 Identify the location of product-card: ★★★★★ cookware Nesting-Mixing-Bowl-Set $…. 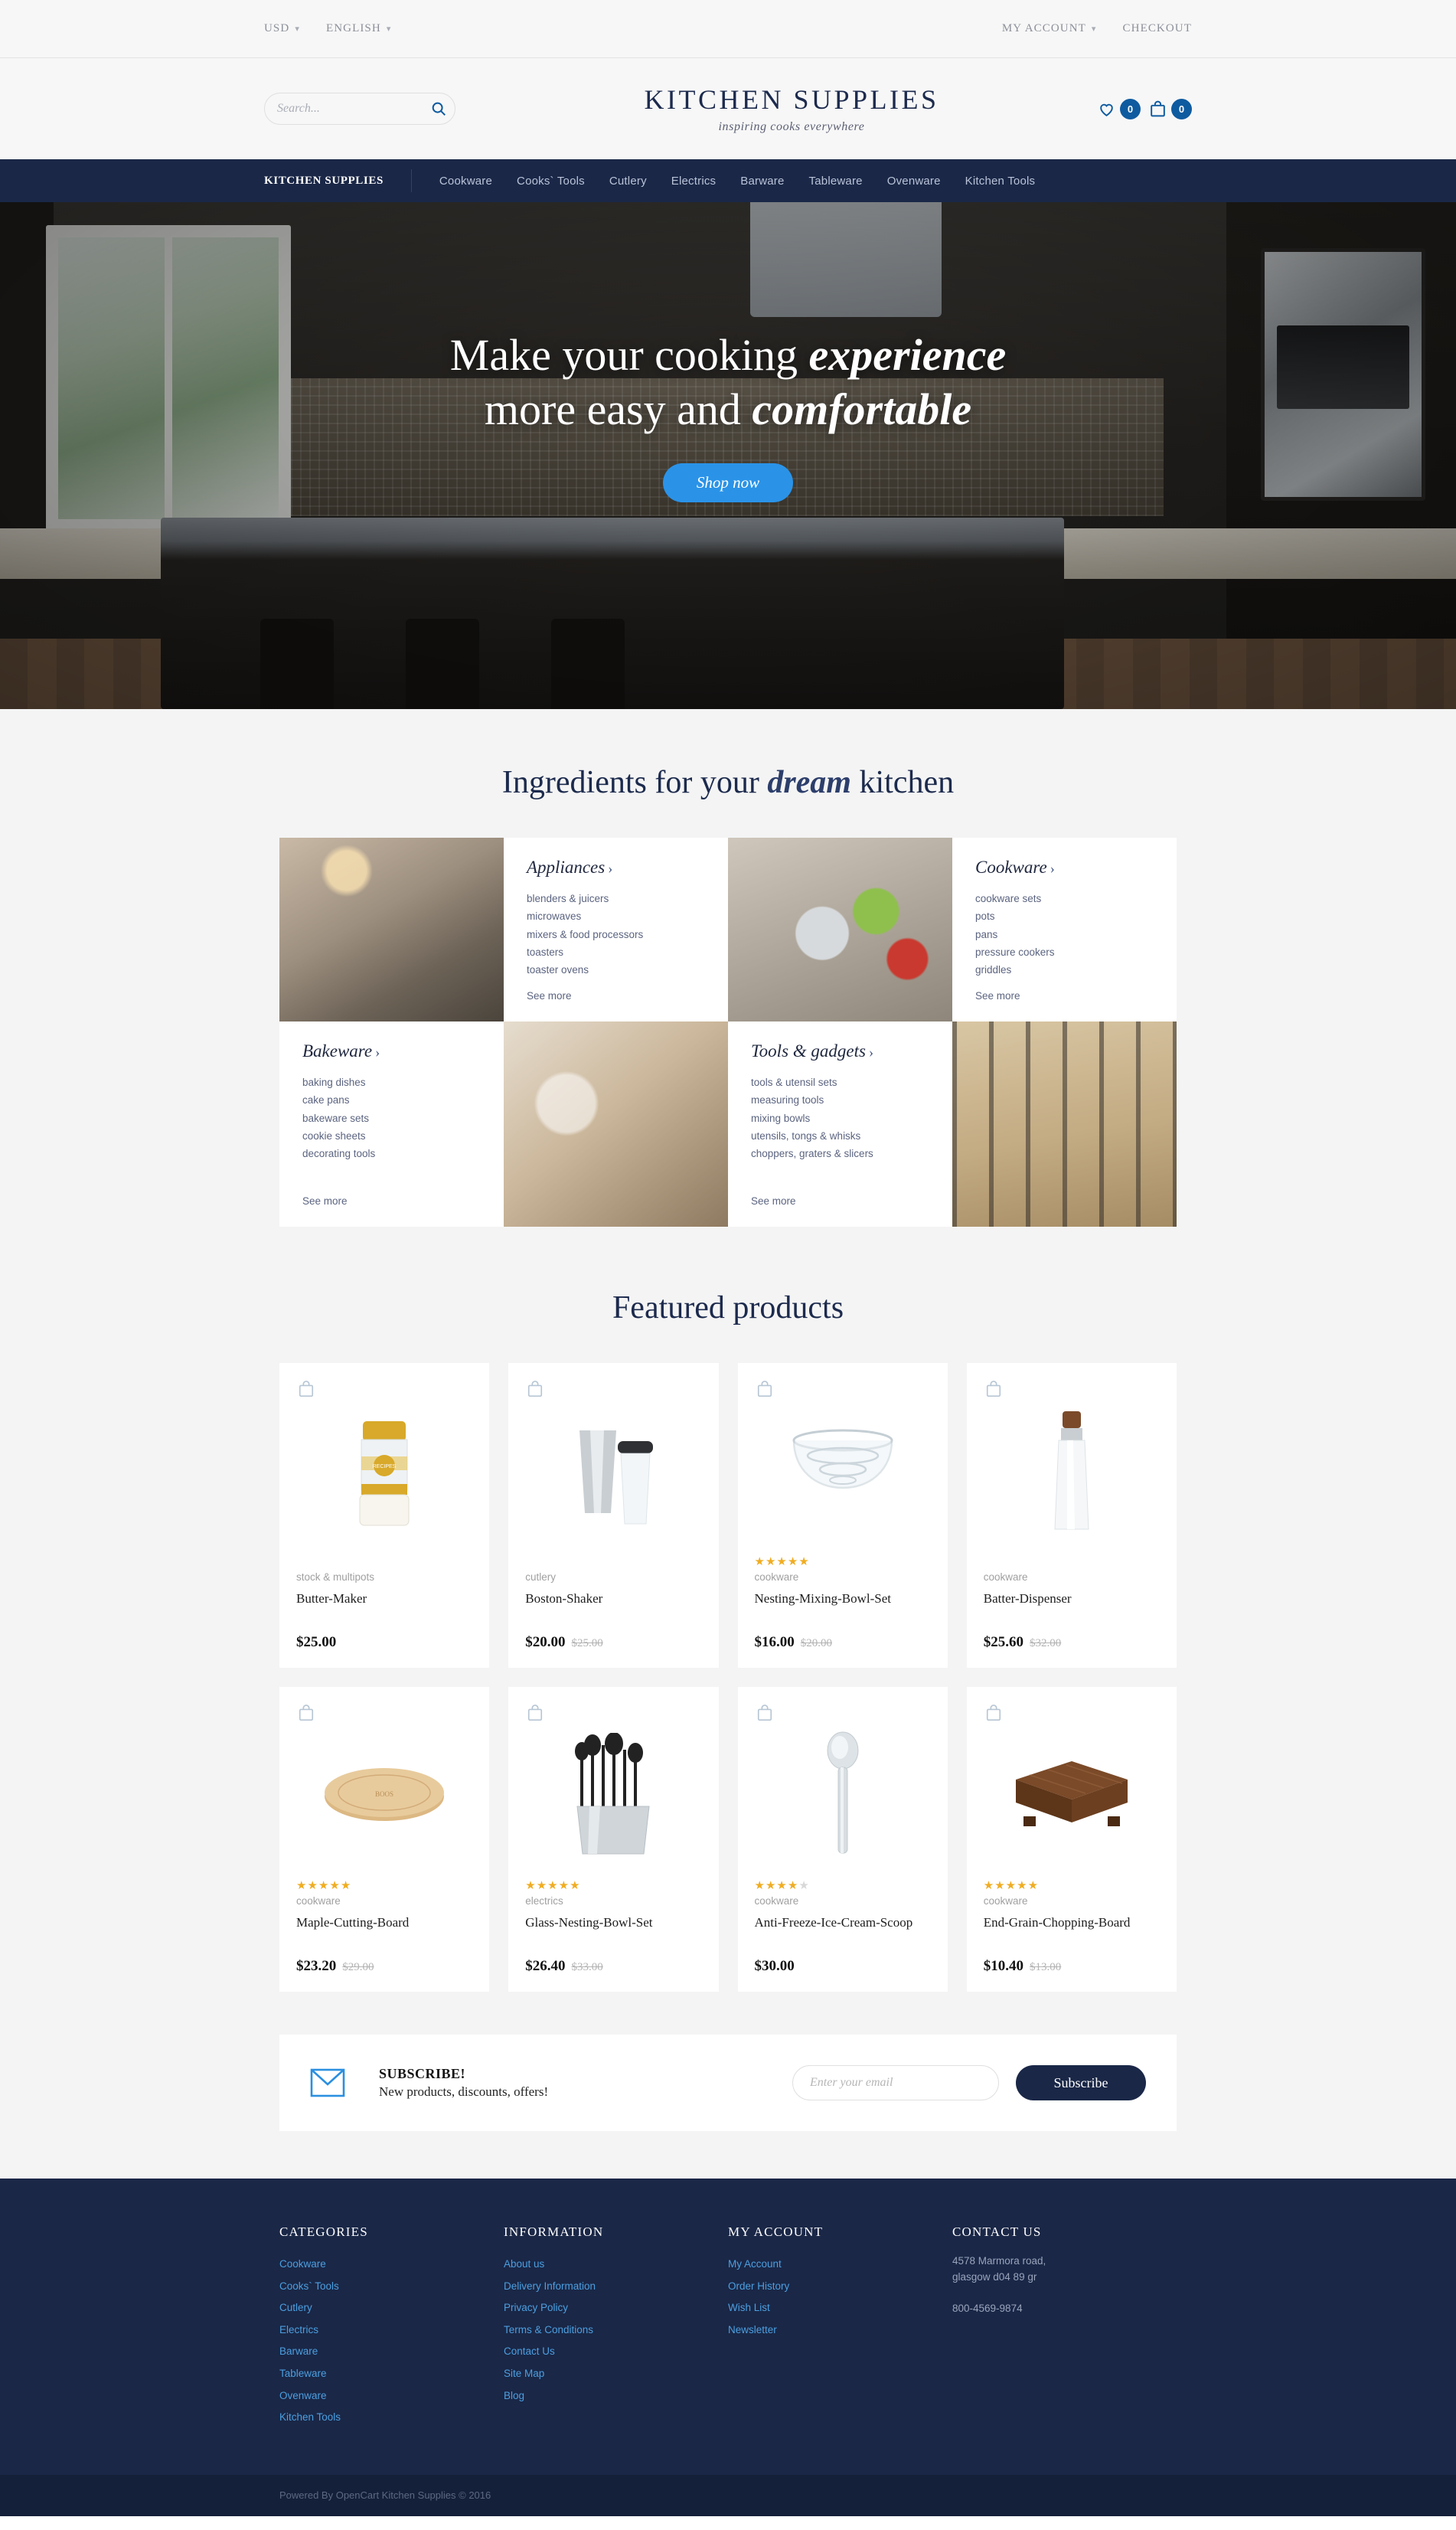
(843, 1515).